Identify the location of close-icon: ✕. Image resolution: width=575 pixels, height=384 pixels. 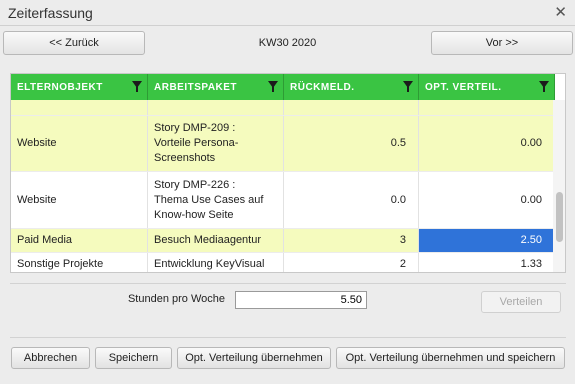
(560, 12).